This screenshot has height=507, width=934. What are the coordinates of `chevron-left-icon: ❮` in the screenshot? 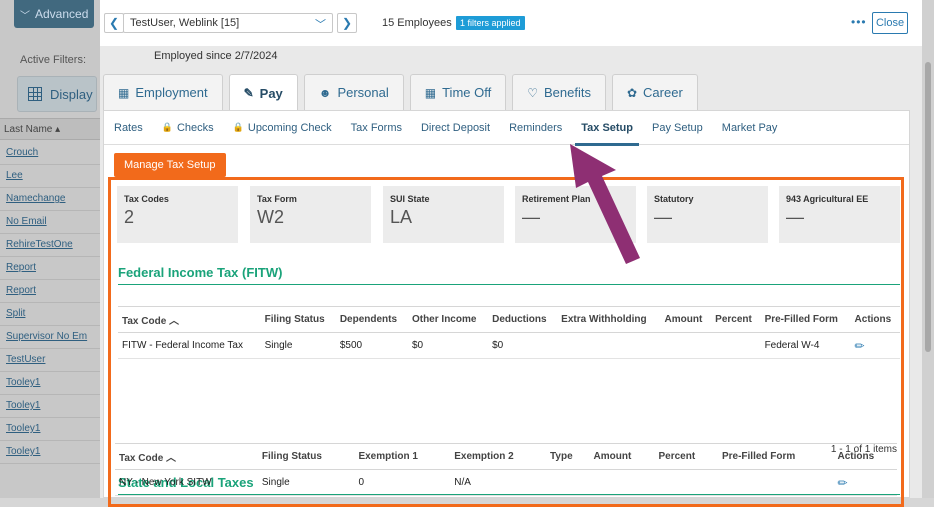 It's located at (114, 23).